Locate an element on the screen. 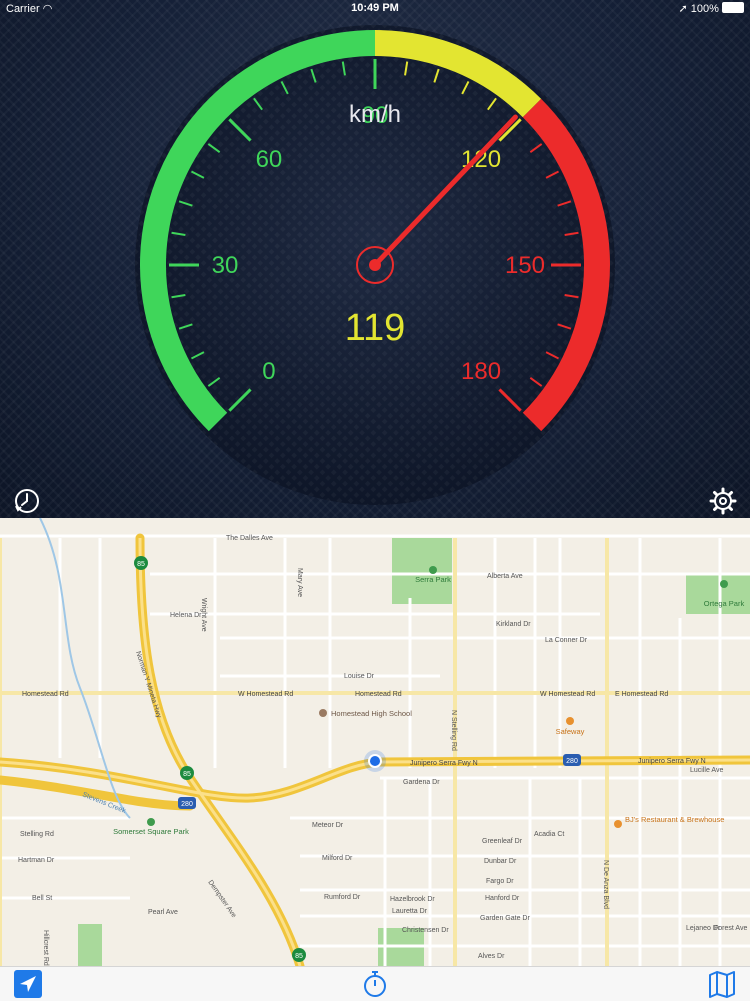 The width and height of the screenshot is (750, 1001). street-label: Greenleaf Dr is located at coordinates (502, 841).